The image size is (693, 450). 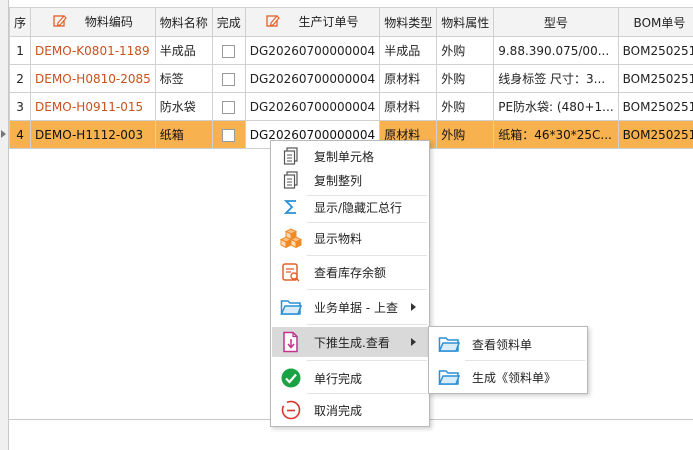 I want to click on grid-top-spacer, so click(x=351, y=3).